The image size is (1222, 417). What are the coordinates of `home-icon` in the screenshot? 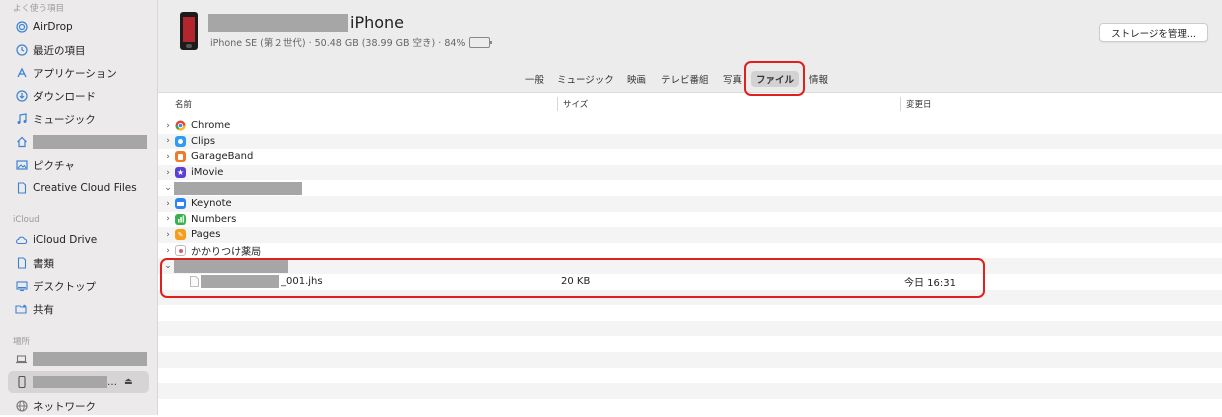 It's located at (21, 142).